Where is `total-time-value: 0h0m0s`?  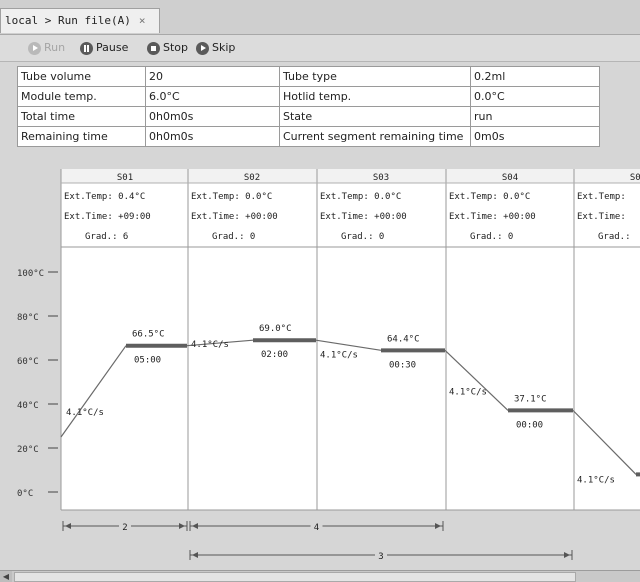 total-time-value: 0h0m0s is located at coordinates (212, 116).